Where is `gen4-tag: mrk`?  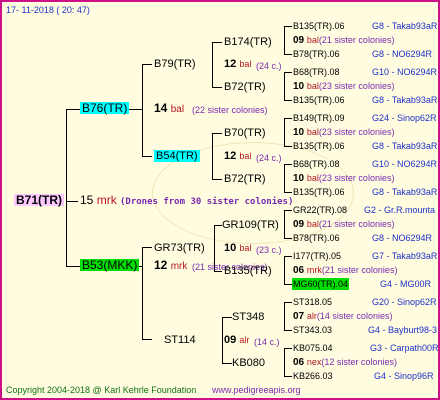
gen4-tag: mrk is located at coordinates (314, 270).